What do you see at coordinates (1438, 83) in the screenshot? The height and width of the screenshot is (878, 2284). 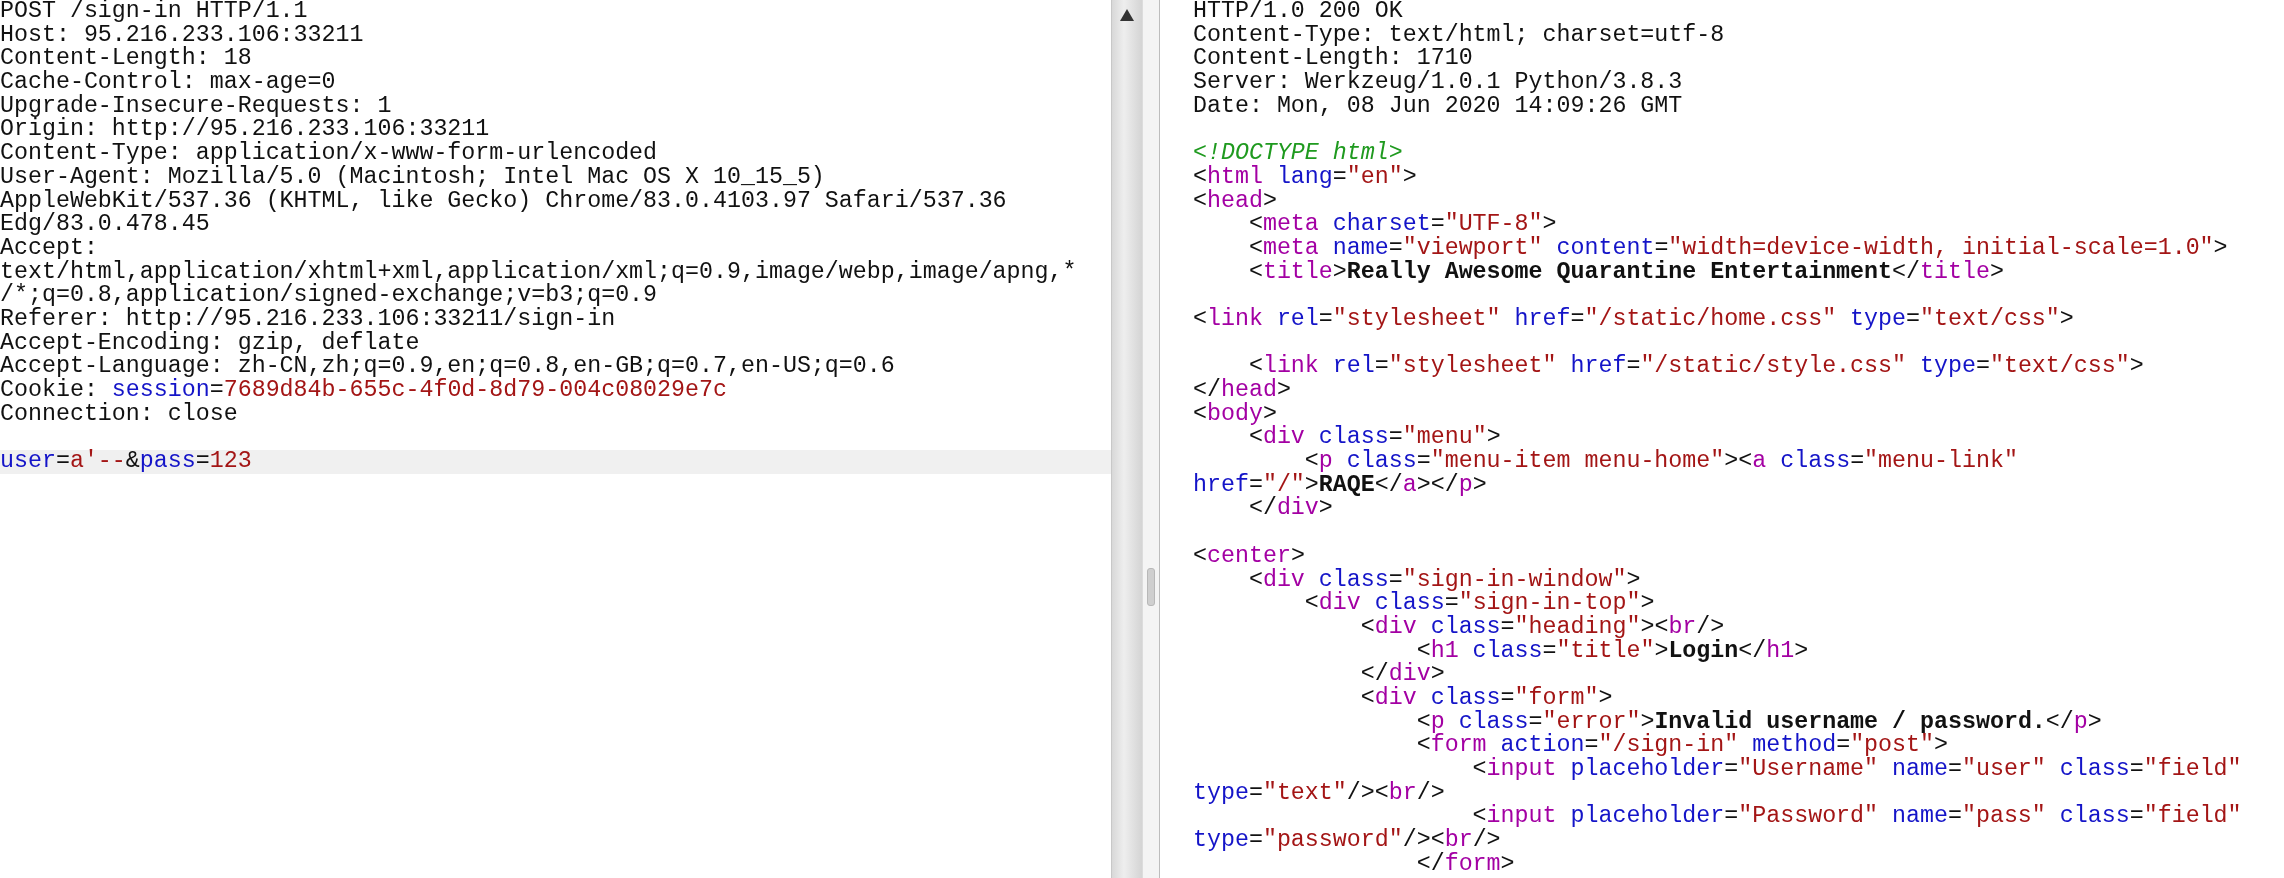 I see `code-line: Server: Werkzeug/1.0.1 Python/3.8.3` at bounding box center [1438, 83].